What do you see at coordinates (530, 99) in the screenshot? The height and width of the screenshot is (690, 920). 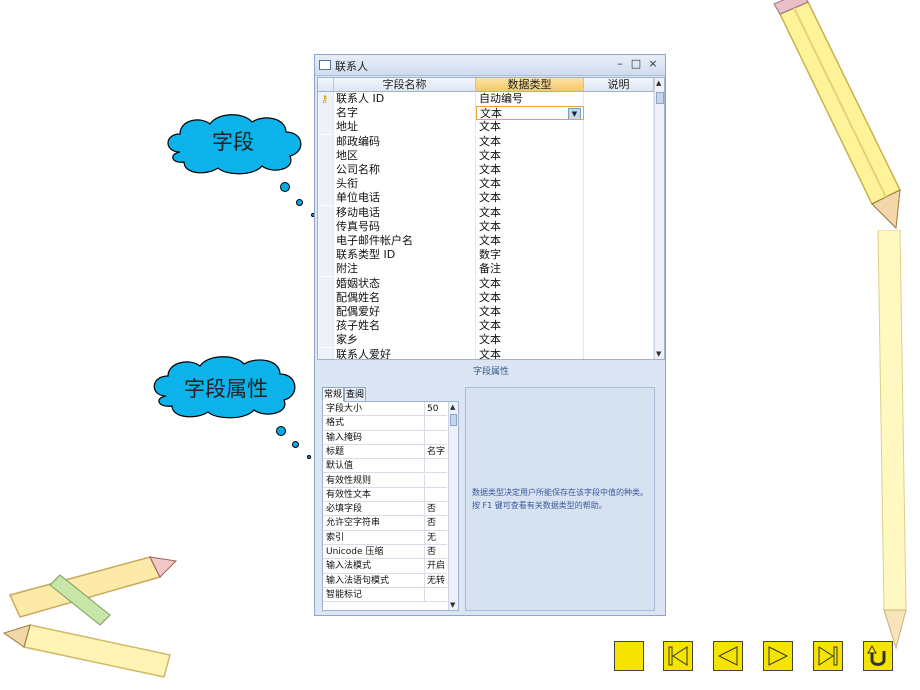 I see `data-type-cell: 自动编号` at bounding box center [530, 99].